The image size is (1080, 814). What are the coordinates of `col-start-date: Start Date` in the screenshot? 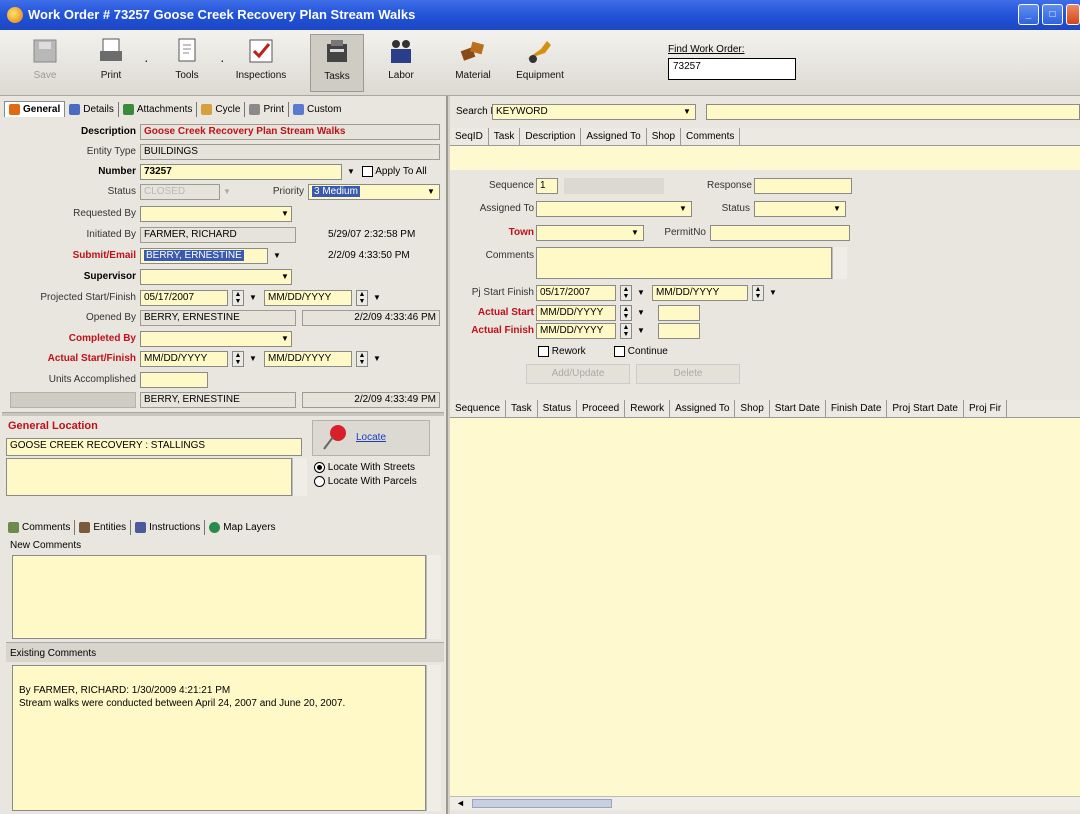 It's located at (798, 408).